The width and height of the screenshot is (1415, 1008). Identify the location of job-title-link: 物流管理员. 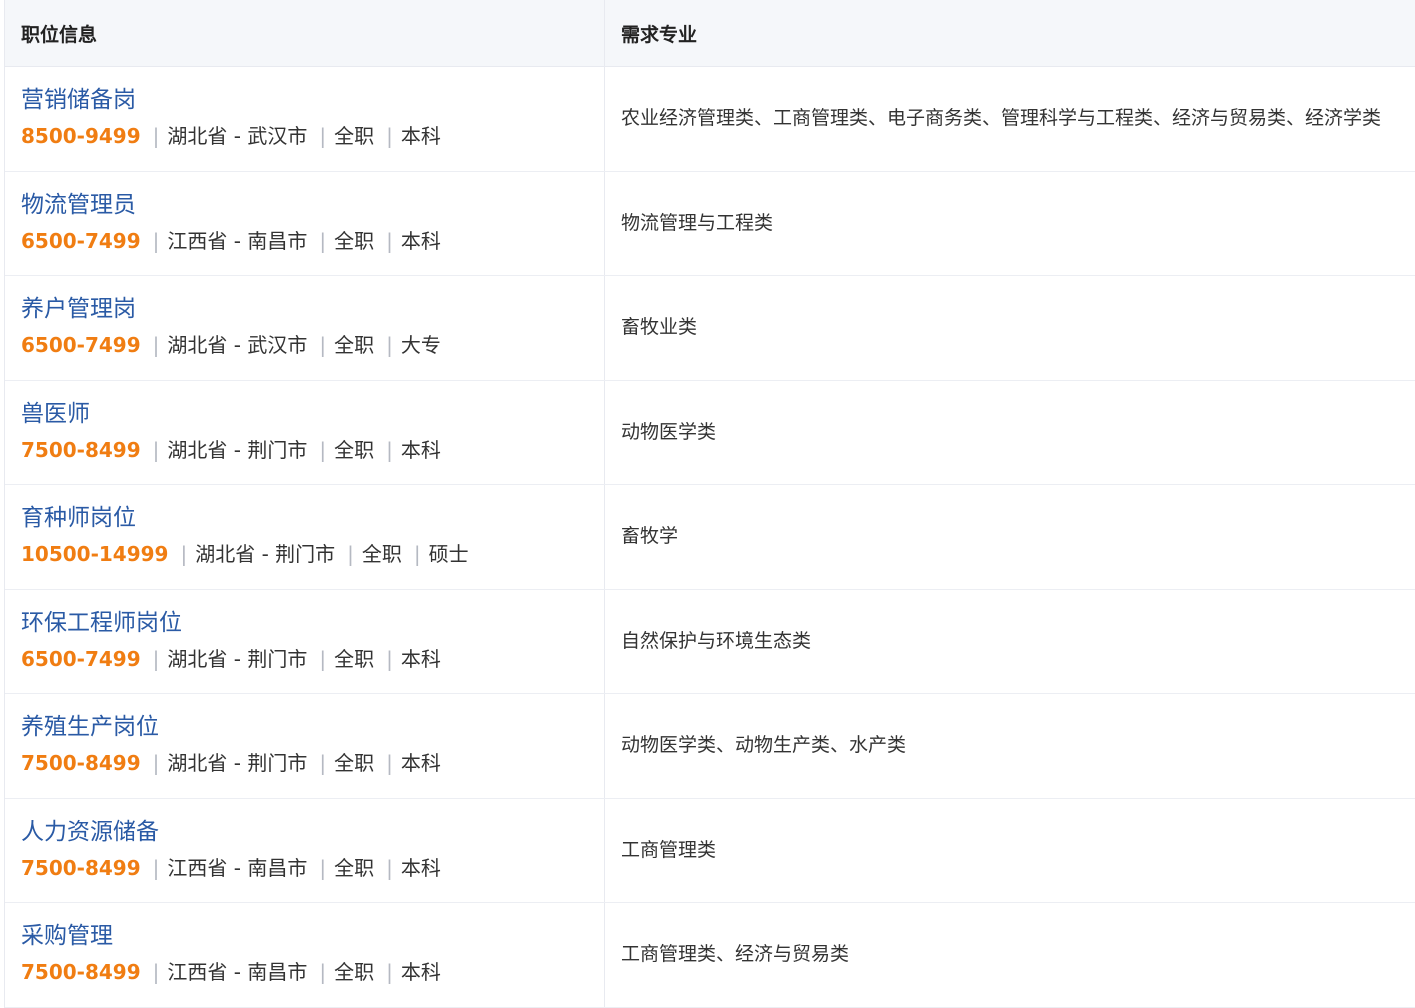
(78, 205).